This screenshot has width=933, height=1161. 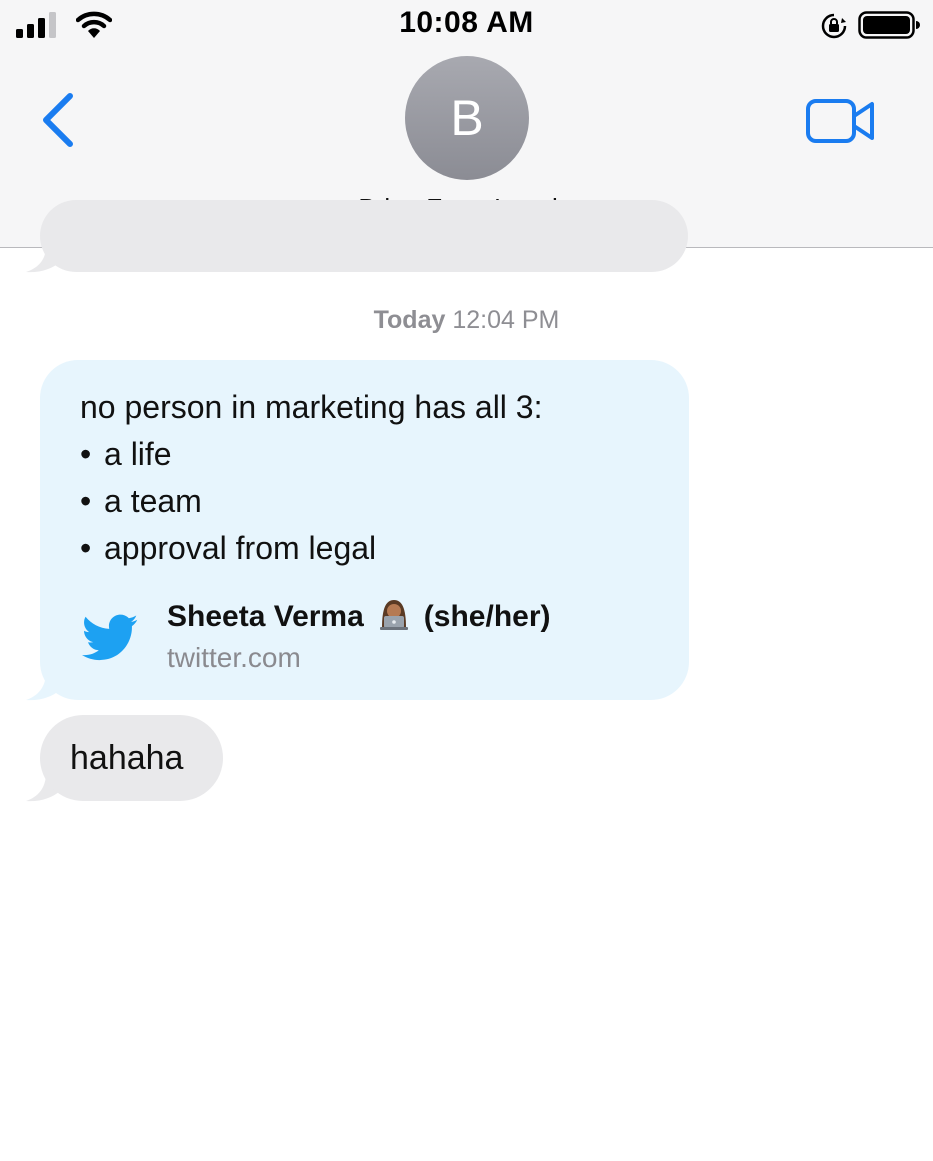 I want to click on list-item: • a team, so click(x=370, y=501).